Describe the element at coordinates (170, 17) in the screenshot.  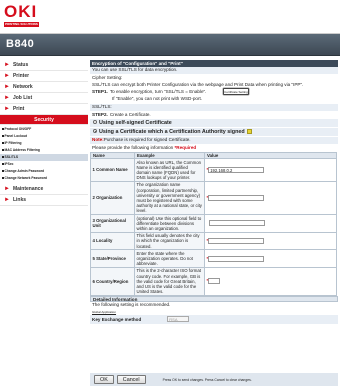
I see `header-bar: OKI PRINTING SOLUTIONS` at that location.